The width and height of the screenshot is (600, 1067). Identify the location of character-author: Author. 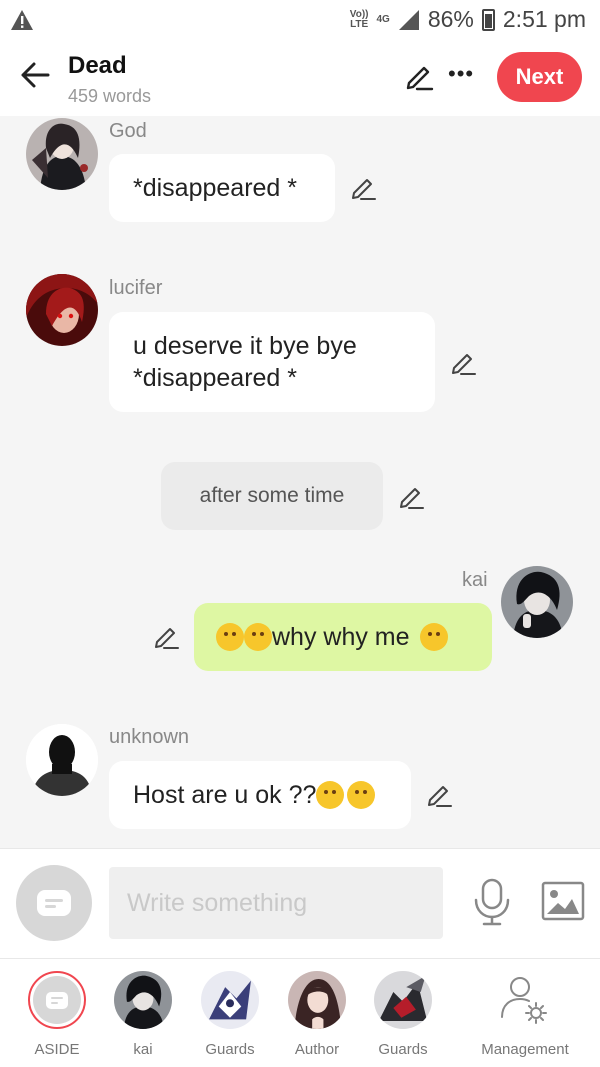
(317, 1014).